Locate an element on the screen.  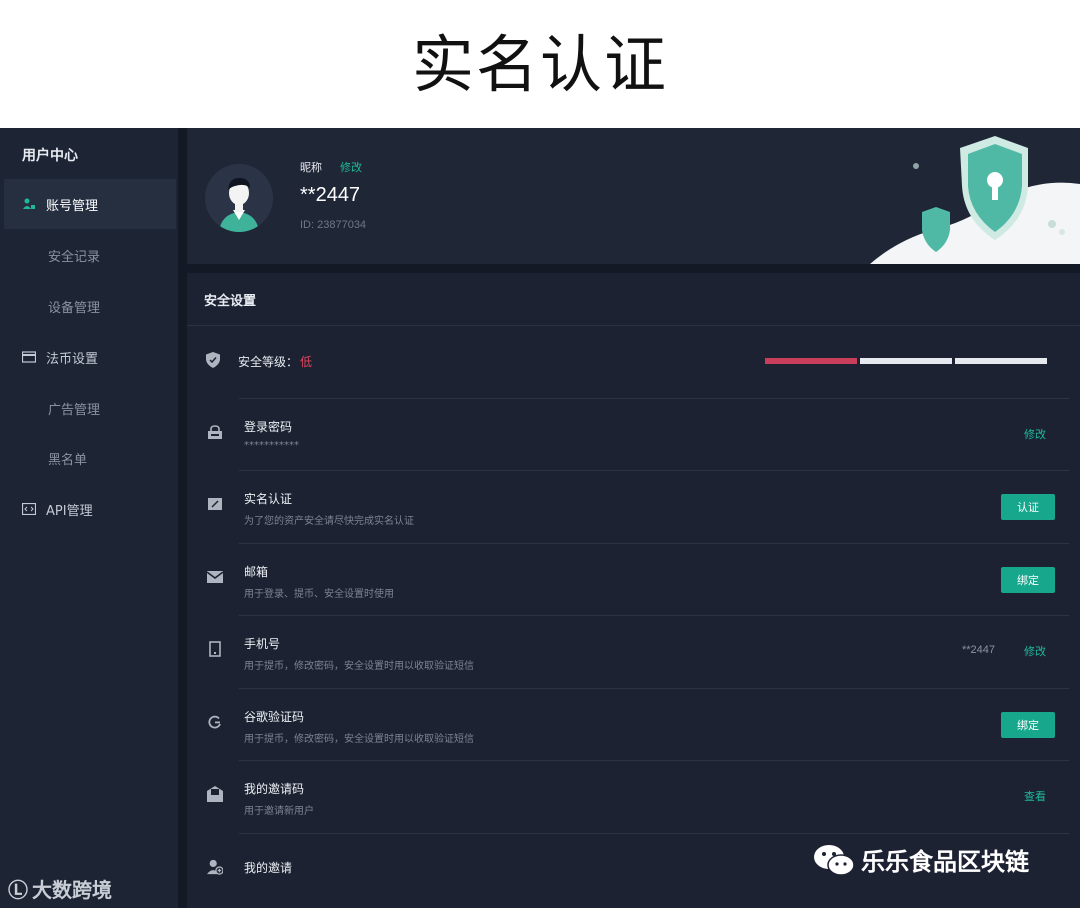
invite-code-desc: 用于邀请新用户 is located at coordinates (279, 811).